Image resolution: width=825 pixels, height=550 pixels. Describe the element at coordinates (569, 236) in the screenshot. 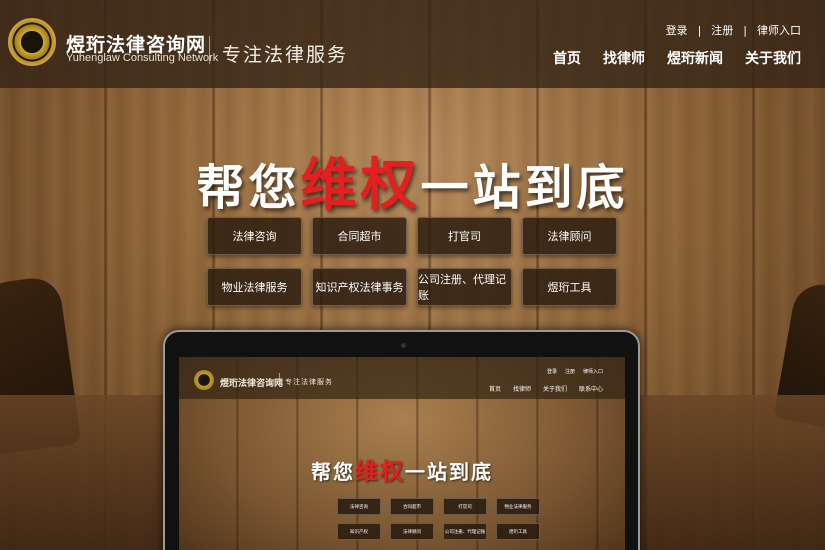

I see `service-button-legal-advisor: 法律顾问` at that location.